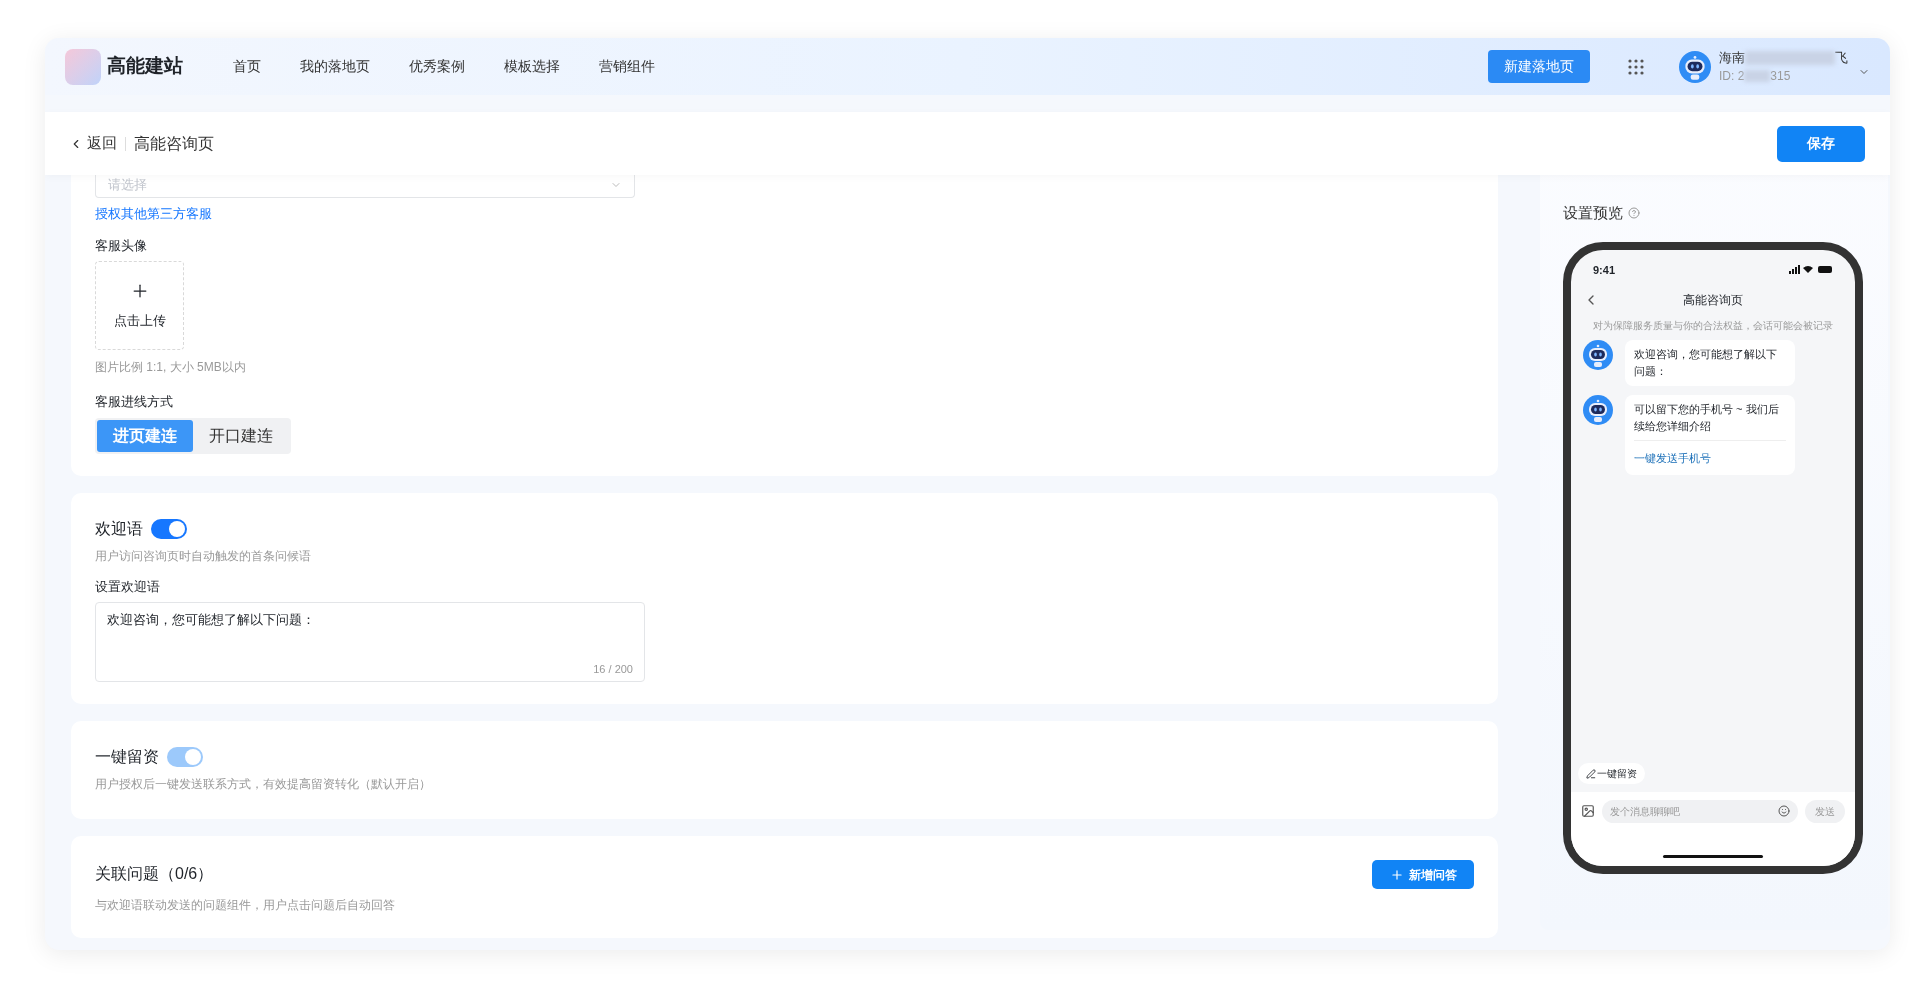 This screenshot has width=1928, height=1001. Describe the element at coordinates (1672, 458) in the screenshot. I see `send-phone-link: 一键发送手机号` at that location.